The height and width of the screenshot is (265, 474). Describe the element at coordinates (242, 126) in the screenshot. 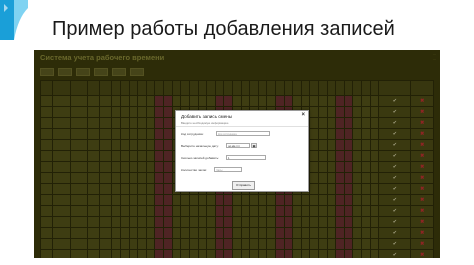

I see `dialog-divider` at that location.